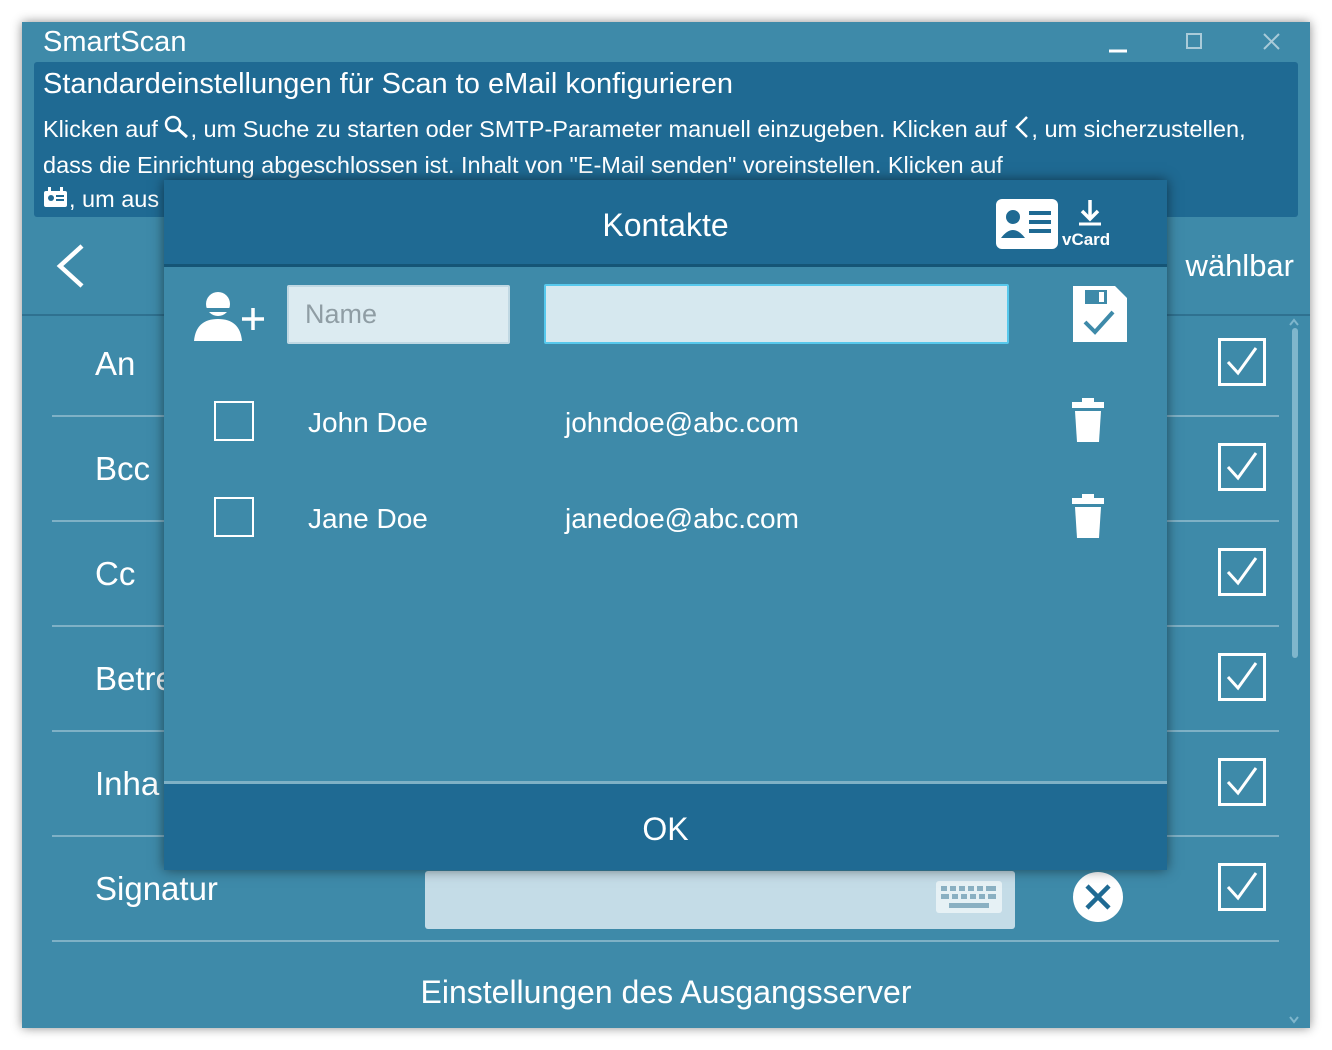  Describe the element at coordinates (368, 518) in the screenshot. I see `contact-name: Jane Doe` at that location.